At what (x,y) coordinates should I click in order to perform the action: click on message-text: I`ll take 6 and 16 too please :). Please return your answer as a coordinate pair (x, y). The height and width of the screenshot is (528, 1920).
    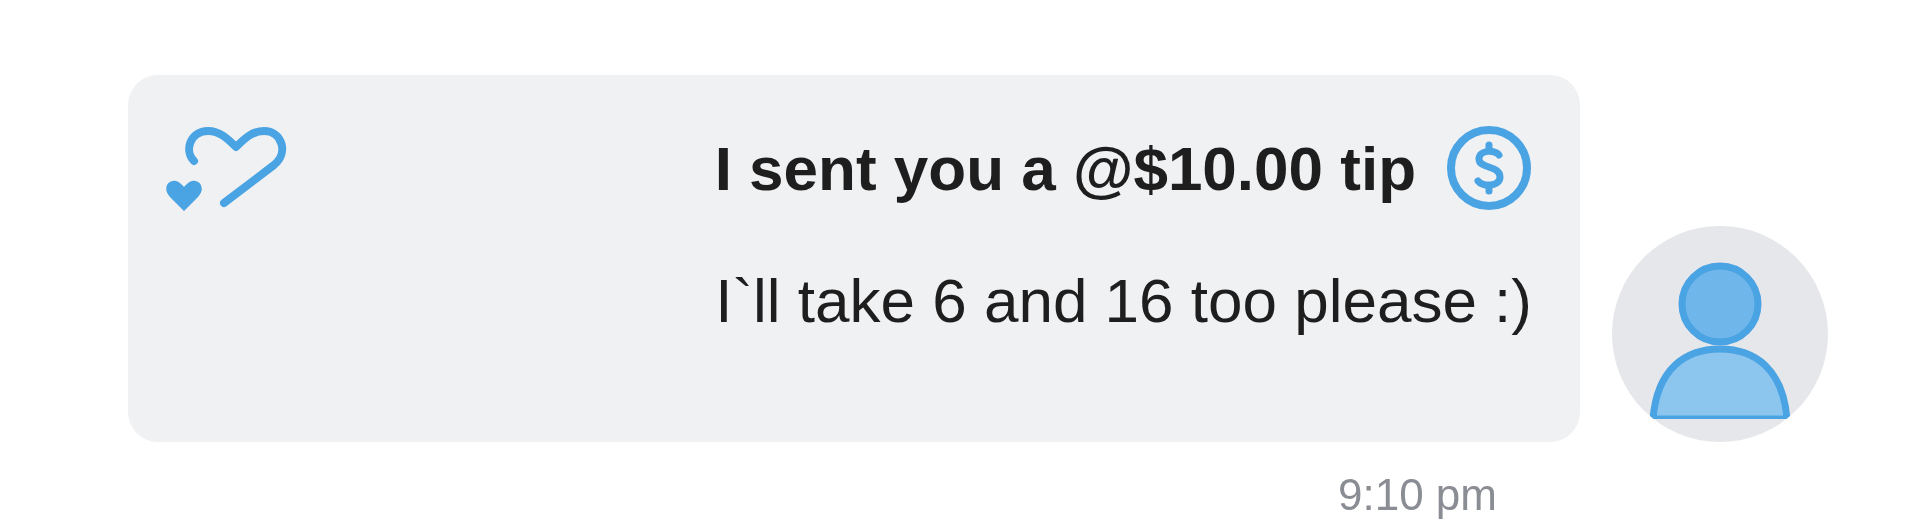
    Looking at the image, I should click on (1123, 300).